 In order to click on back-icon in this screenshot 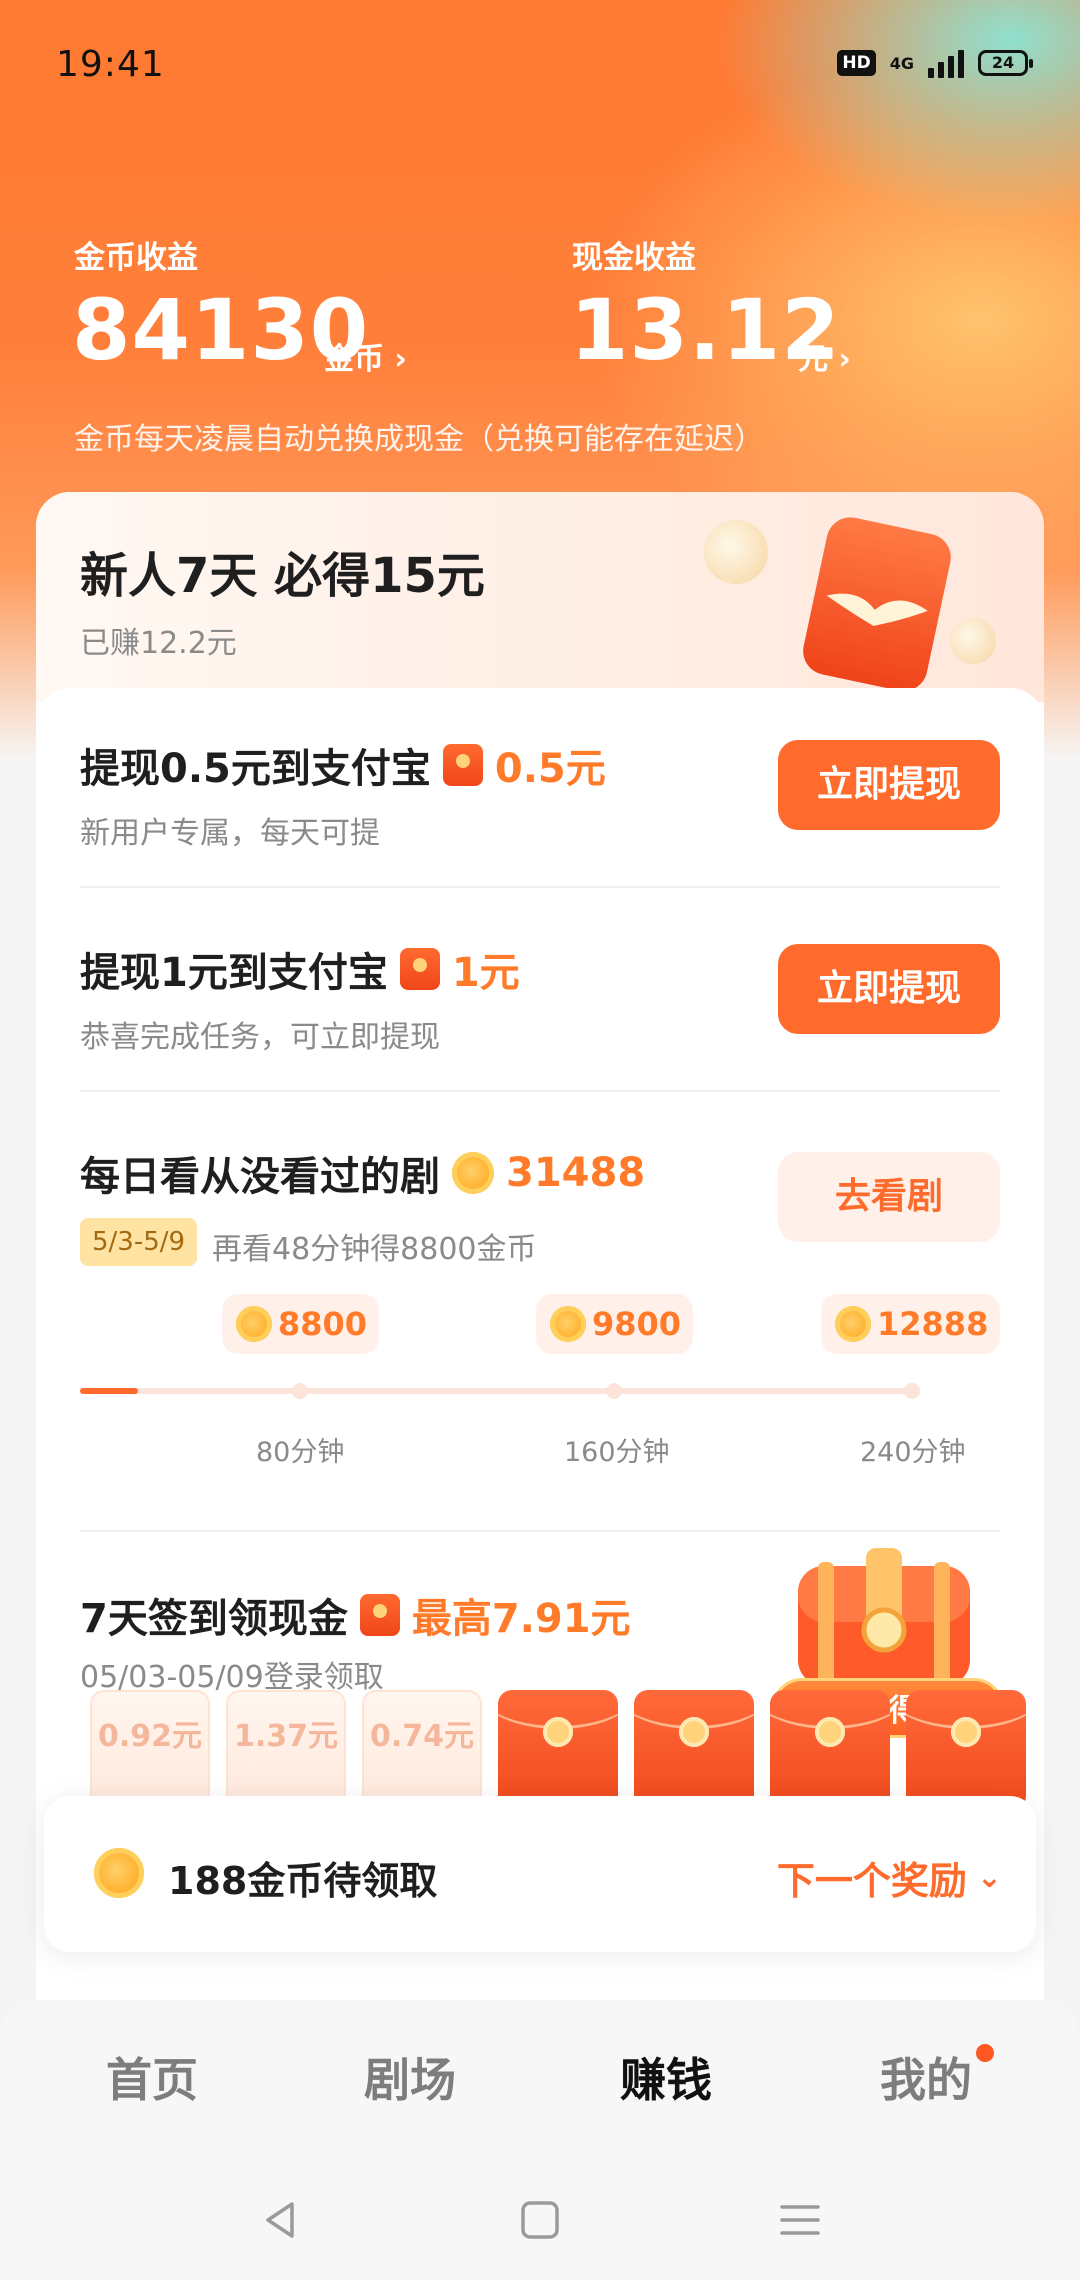, I will do `click(280, 2220)`.